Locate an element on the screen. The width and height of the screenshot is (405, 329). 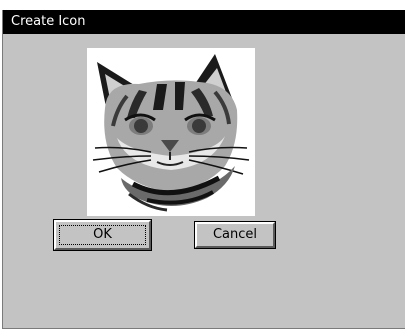
ok-button: OK is located at coordinates (102, 235).